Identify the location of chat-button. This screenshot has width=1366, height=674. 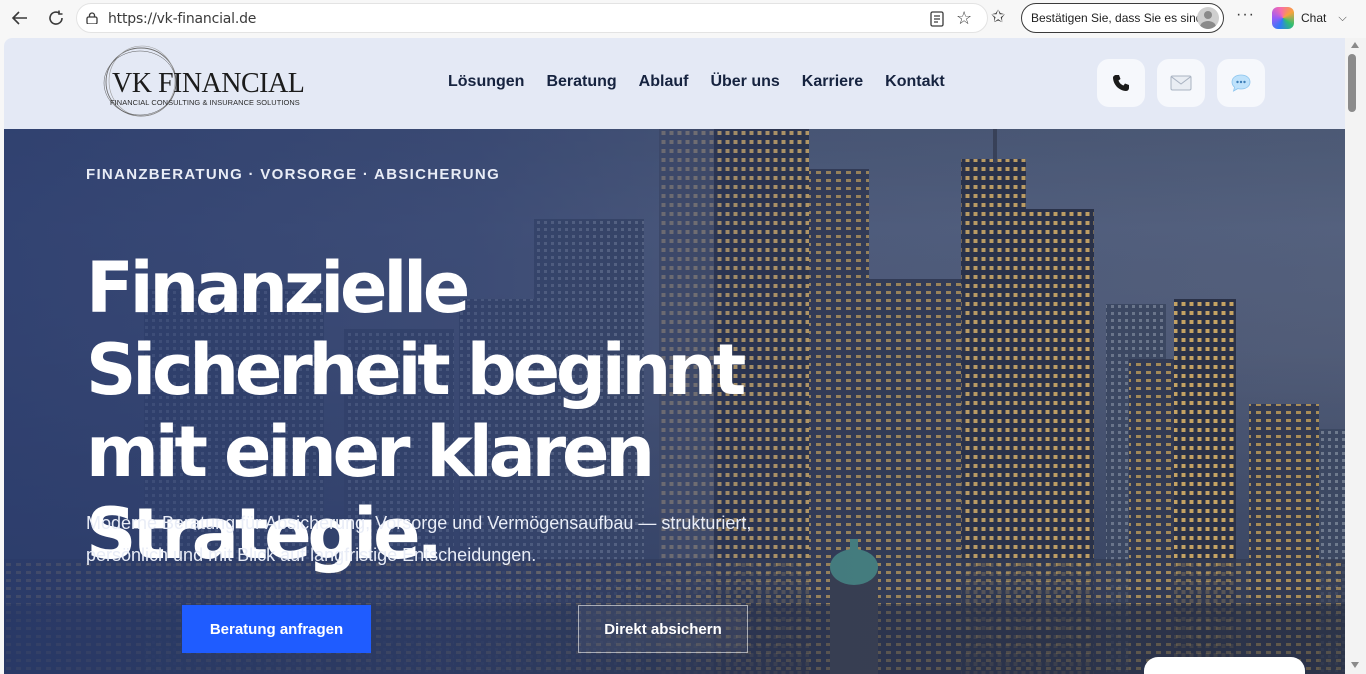
(1241, 83).